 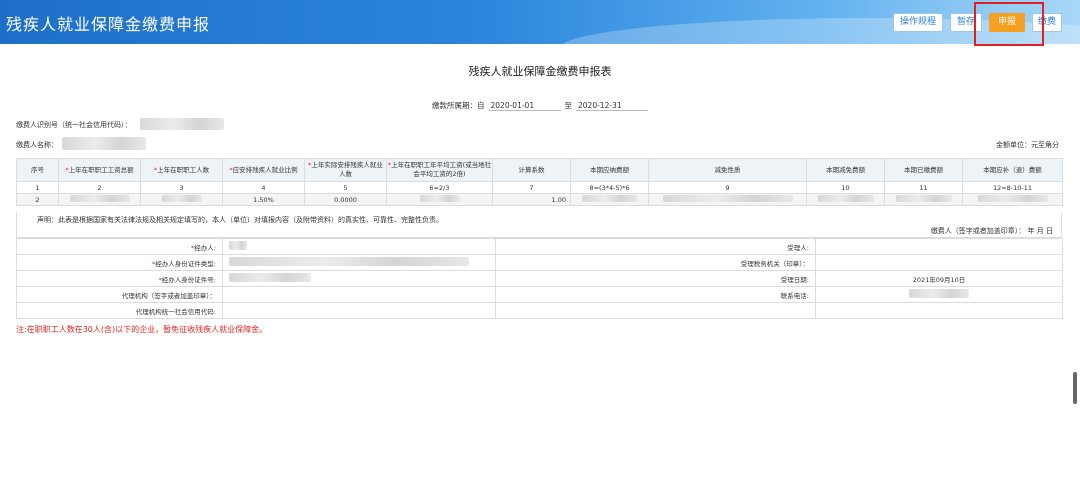 What do you see at coordinates (1012, 170) in the screenshot?
I see `header-cell: 本期应补（退）费额` at bounding box center [1012, 170].